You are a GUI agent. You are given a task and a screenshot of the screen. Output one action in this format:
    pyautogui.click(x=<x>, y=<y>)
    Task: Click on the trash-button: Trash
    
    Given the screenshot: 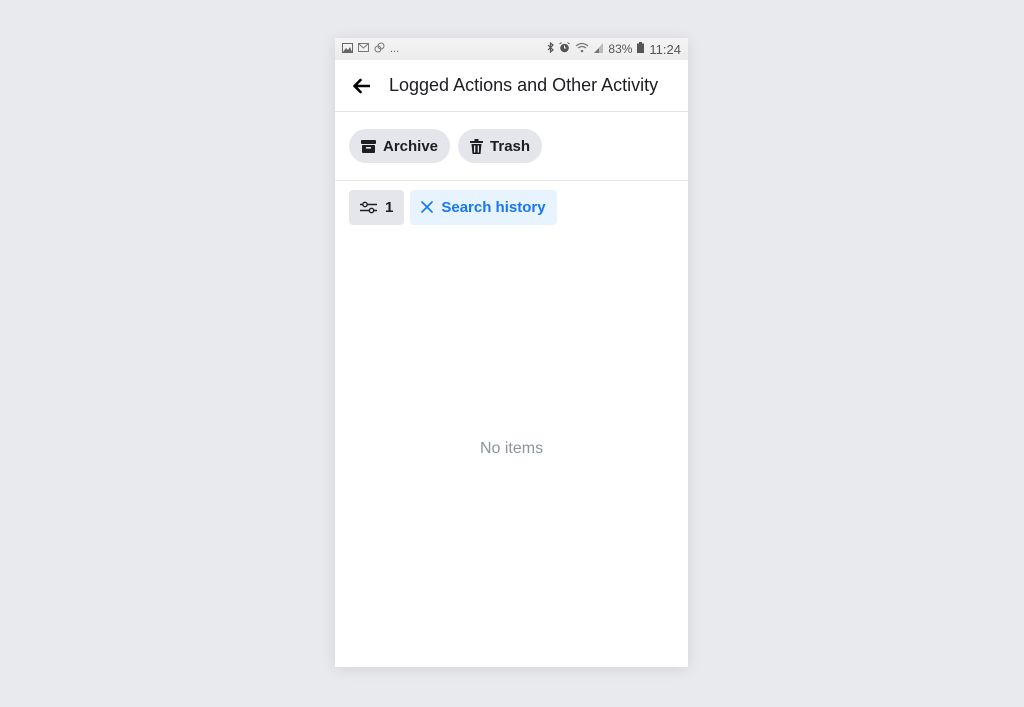 What is the action you would take?
    pyautogui.click(x=500, y=146)
    